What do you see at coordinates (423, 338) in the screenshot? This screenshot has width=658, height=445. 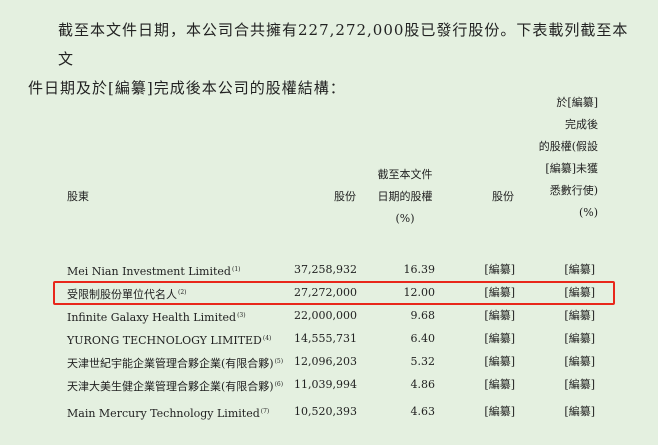 I see `pct-cell: 6.40` at bounding box center [423, 338].